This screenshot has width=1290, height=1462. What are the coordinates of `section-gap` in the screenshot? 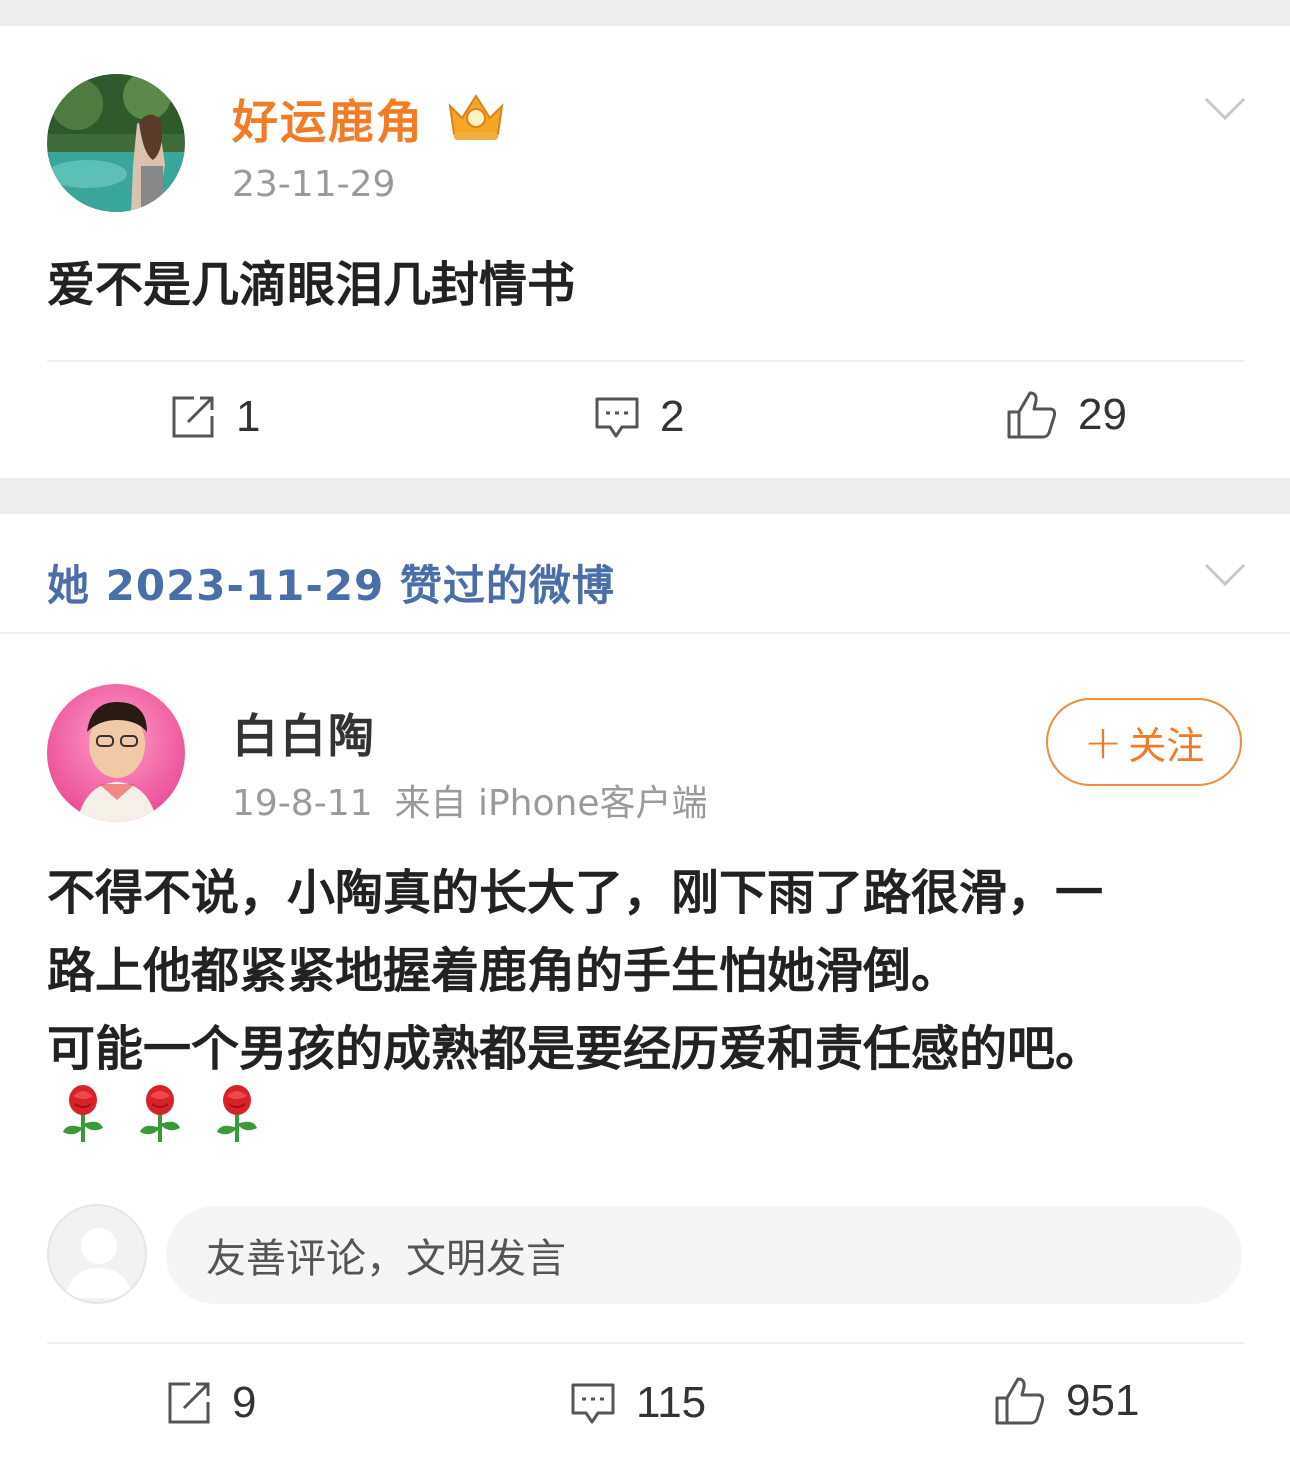 It's located at (645, 496).